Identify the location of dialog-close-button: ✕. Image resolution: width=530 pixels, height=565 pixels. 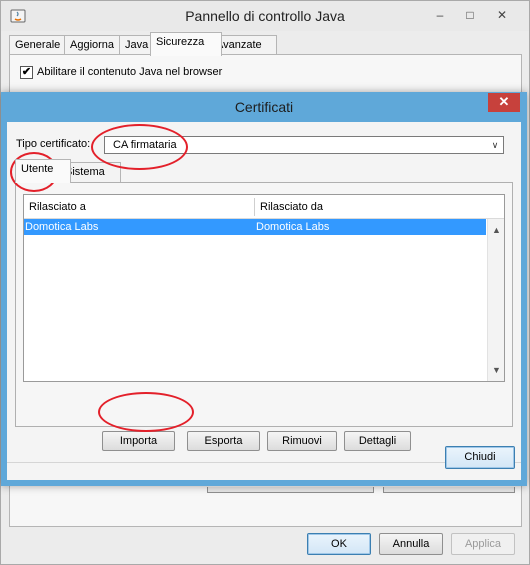
(504, 102).